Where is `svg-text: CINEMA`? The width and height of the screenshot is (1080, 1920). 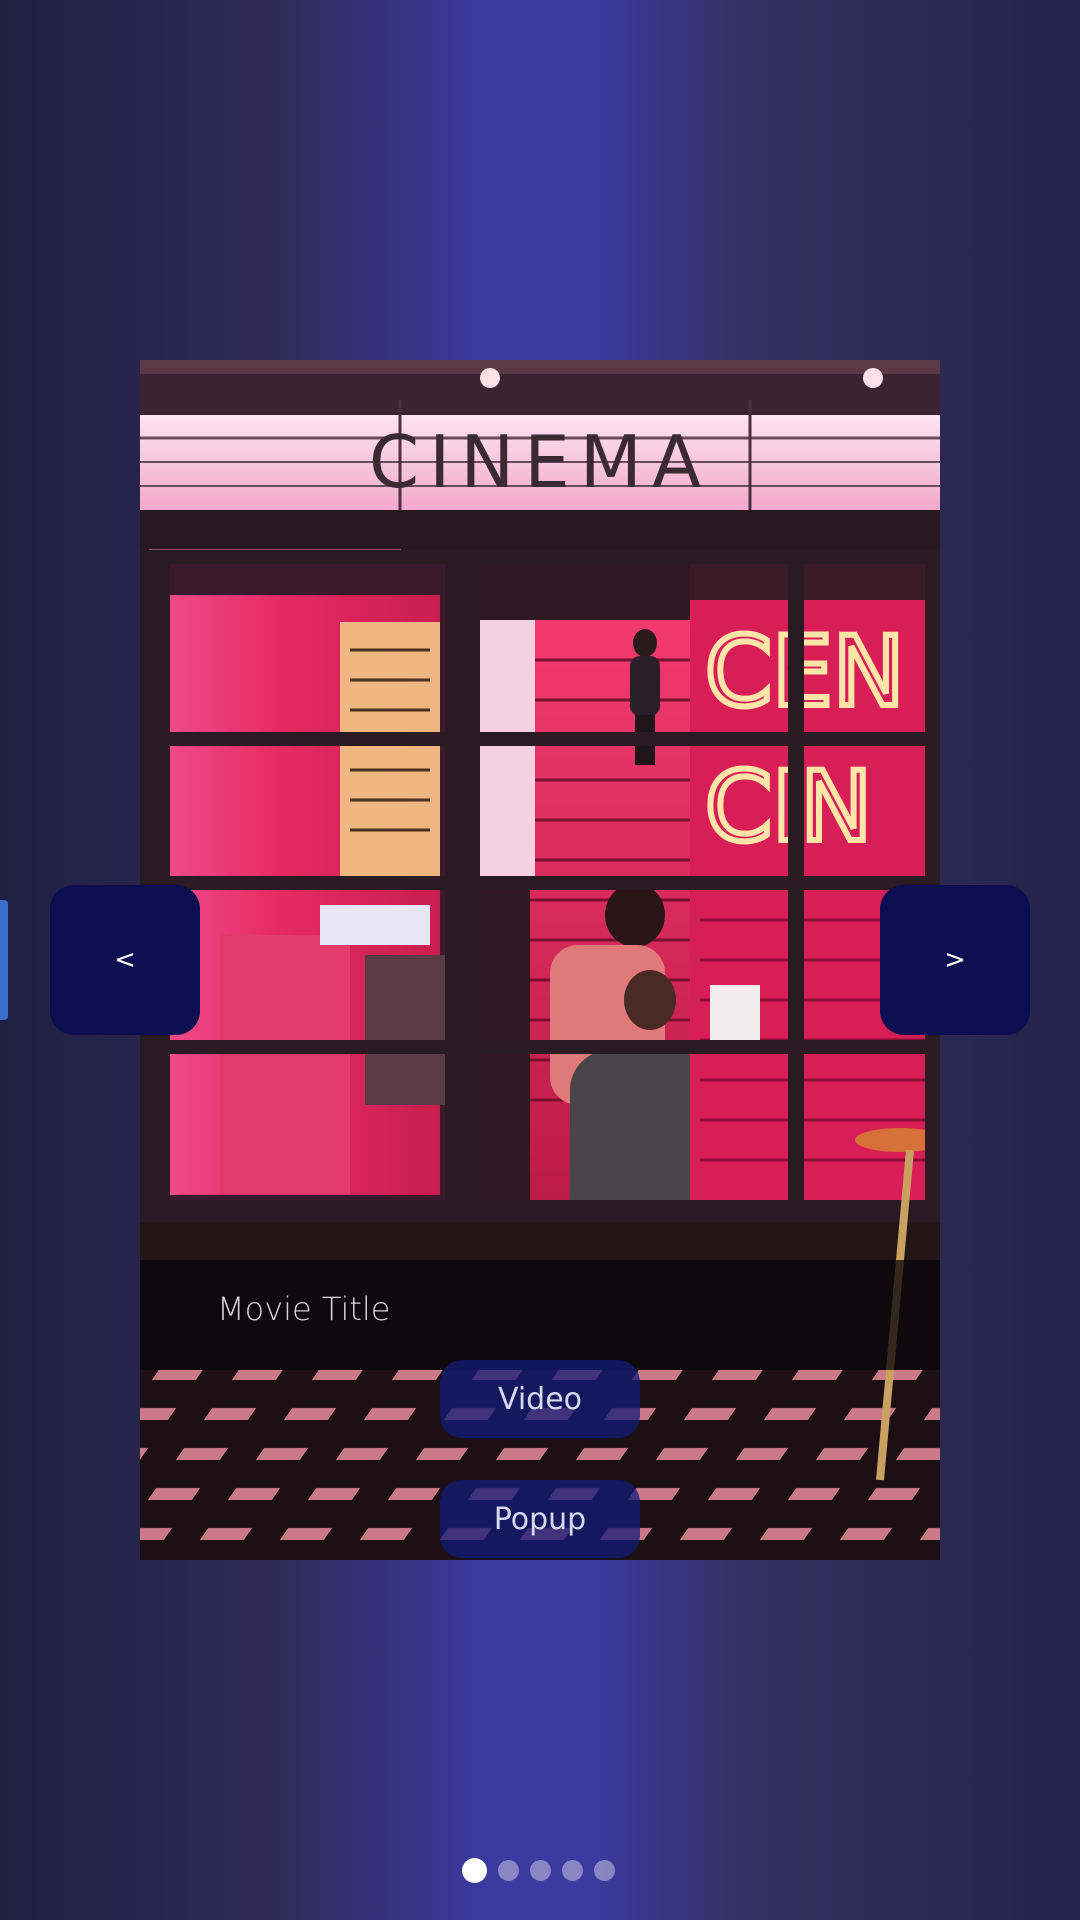 svg-text: CINEMA is located at coordinates (540, 462).